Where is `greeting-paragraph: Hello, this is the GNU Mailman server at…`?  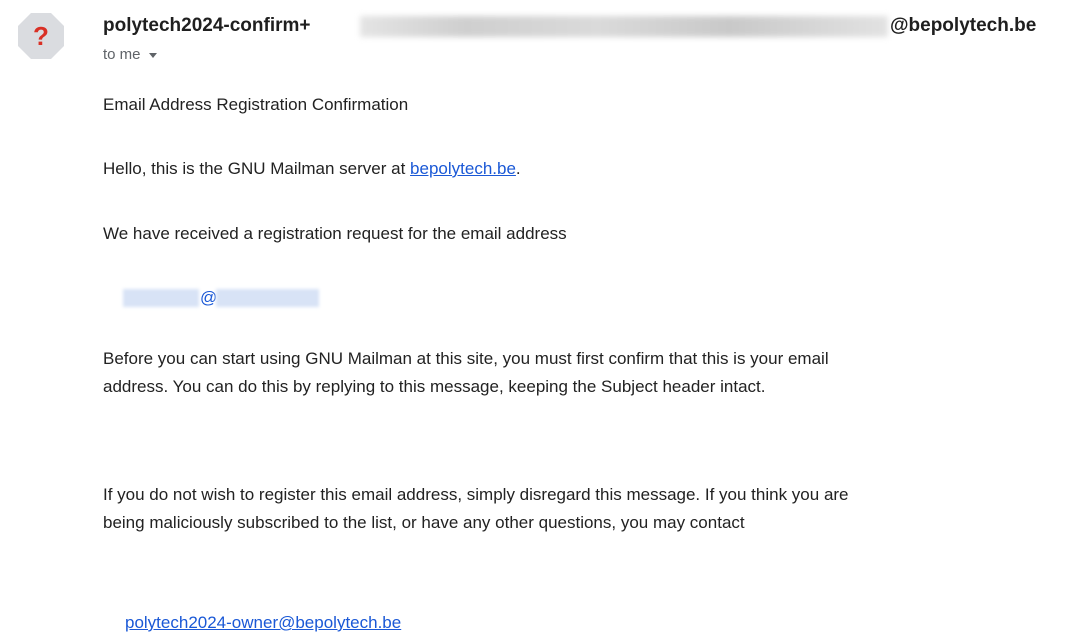
greeting-paragraph: Hello, this is the GNU Mailman server at… is located at coordinates (312, 169).